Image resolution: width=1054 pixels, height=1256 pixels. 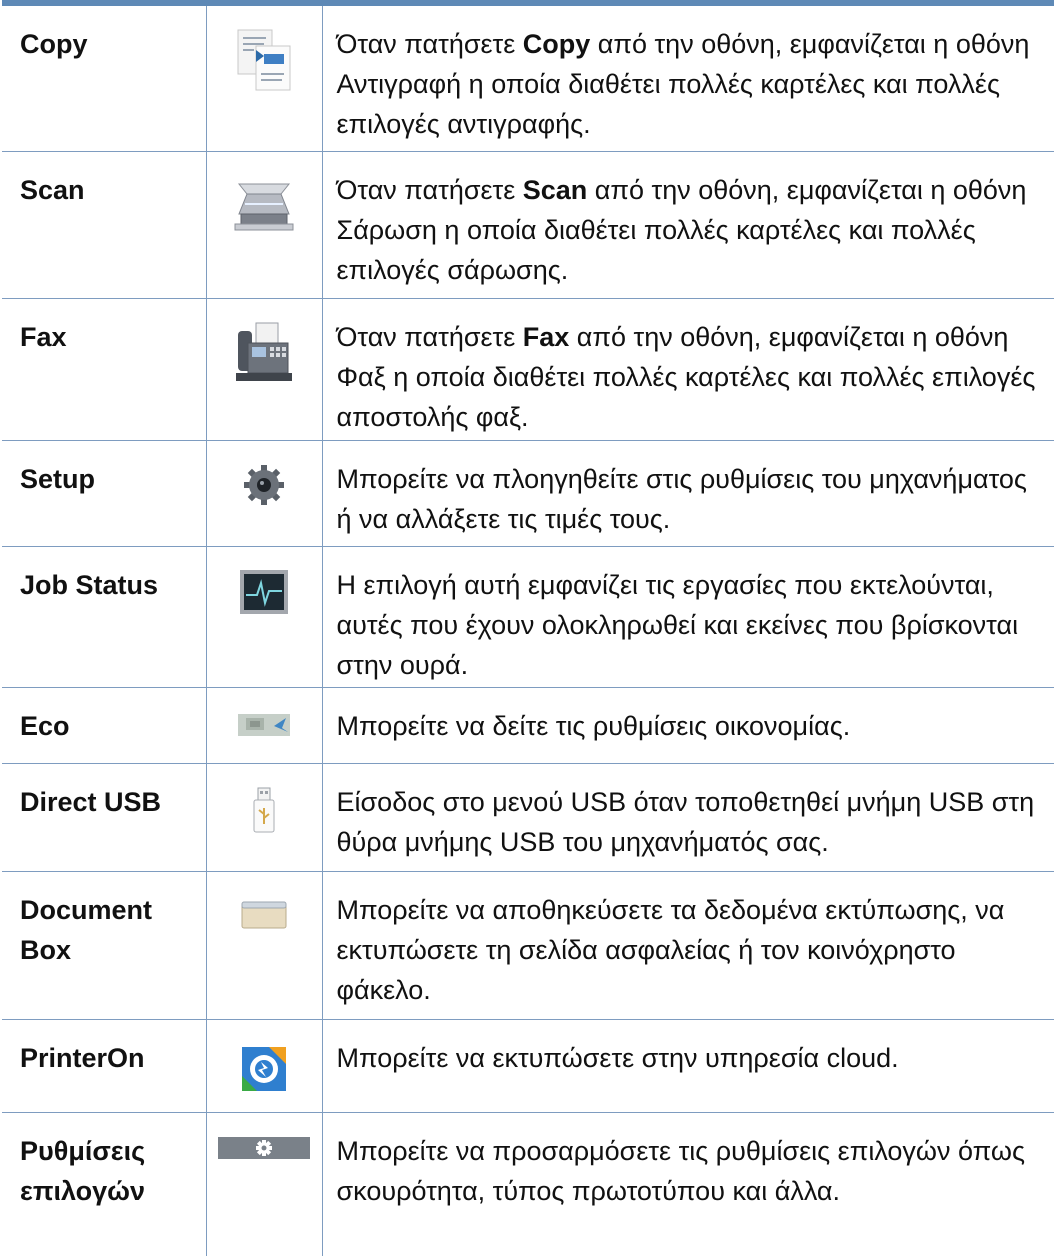 What do you see at coordinates (104, 328) in the screenshot?
I see `feature-name: Fax` at bounding box center [104, 328].